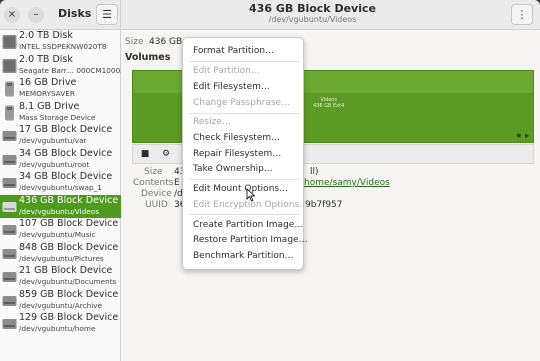 The height and width of the screenshot is (361, 540). Describe the element at coordinates (48, 82) in the screenshot. I see `drive-name: 16 GB Drive` at that location.